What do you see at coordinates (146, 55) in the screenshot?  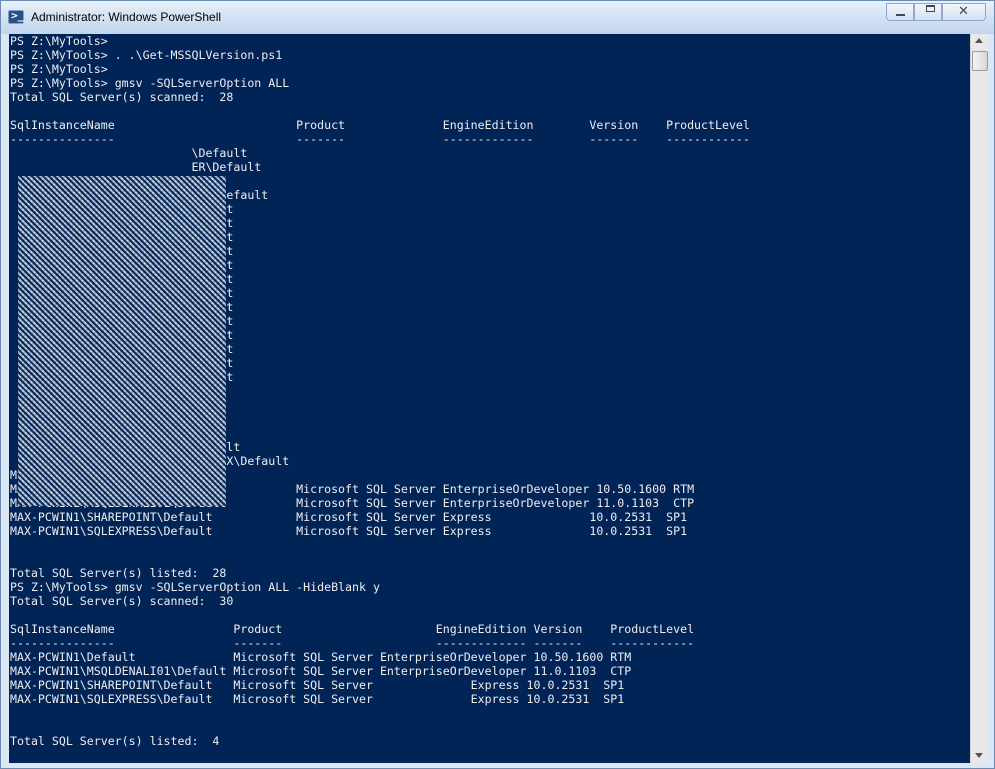 I see `console-line: PS Z:\MyTools> . .\Get-MSSQLVersion.ps1` at bounding box center [146, 55].